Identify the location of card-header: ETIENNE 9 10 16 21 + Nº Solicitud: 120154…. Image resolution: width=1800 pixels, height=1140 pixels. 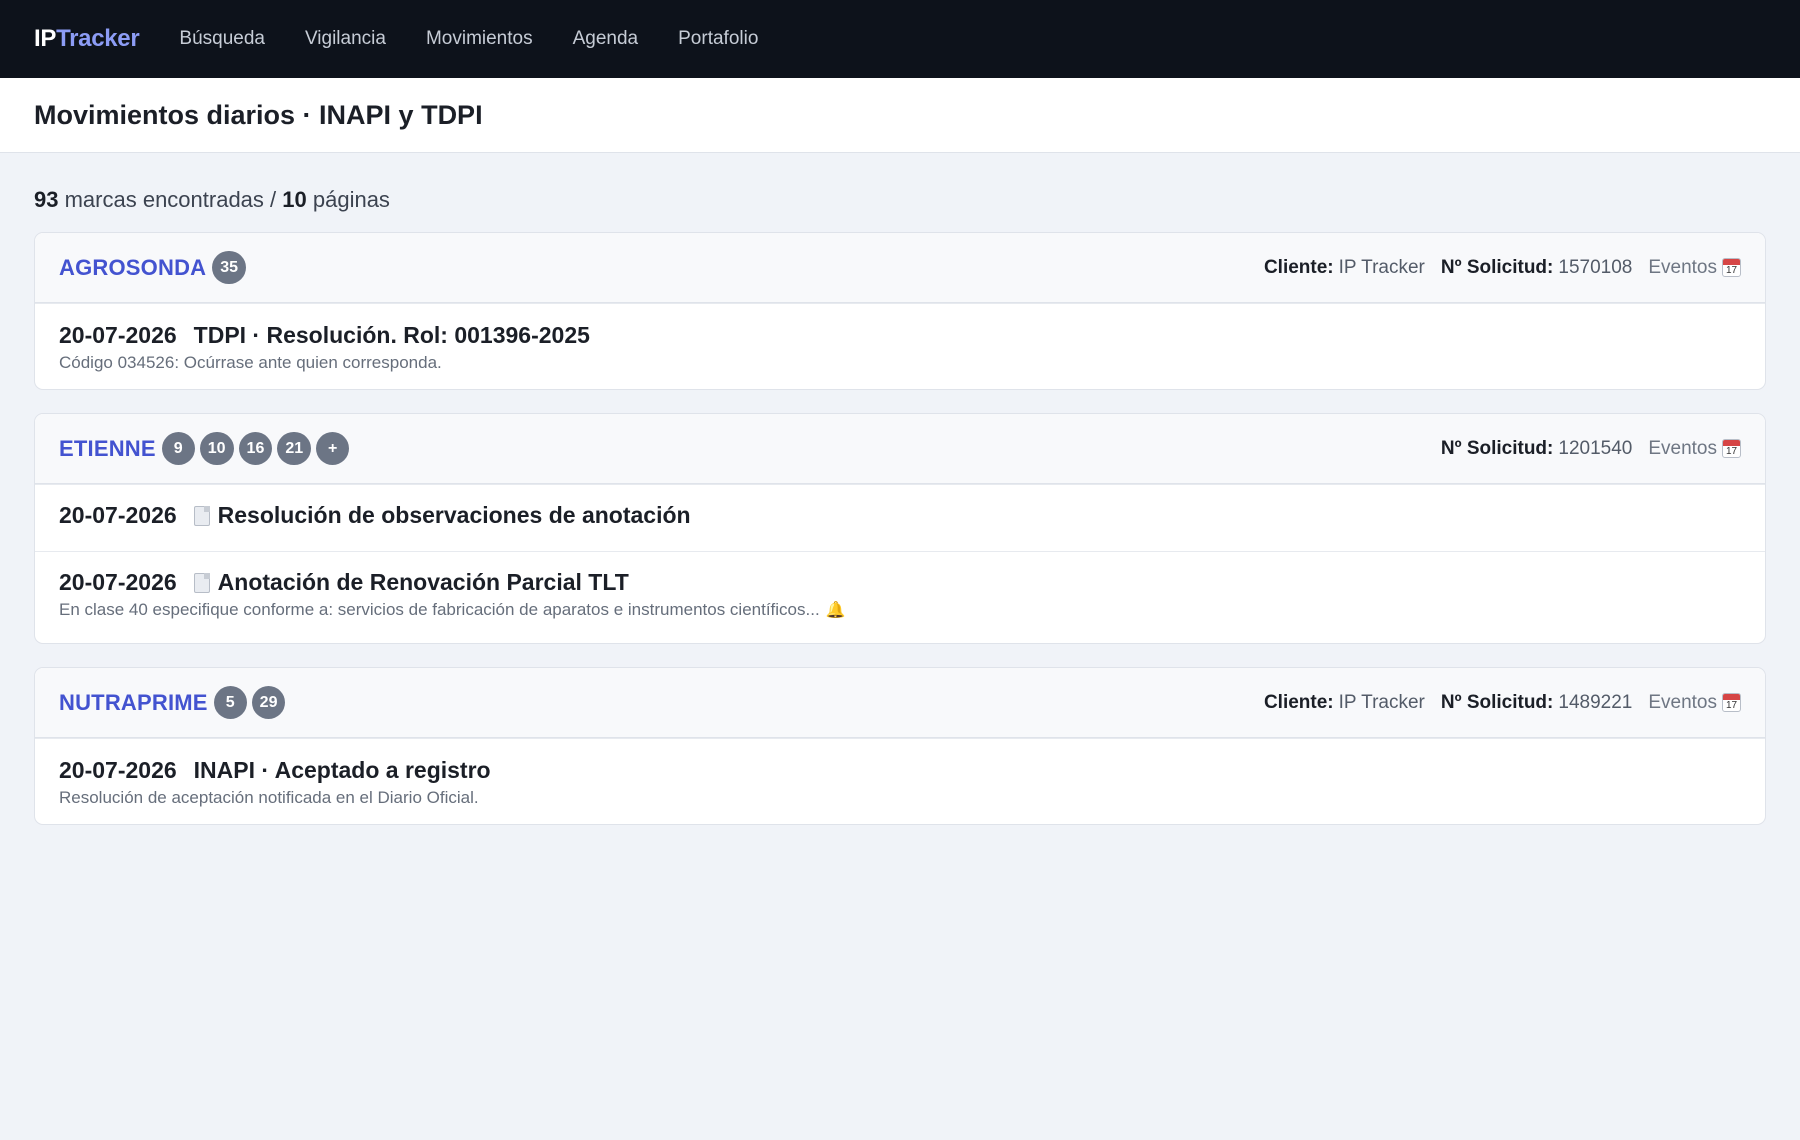
(900, 449).